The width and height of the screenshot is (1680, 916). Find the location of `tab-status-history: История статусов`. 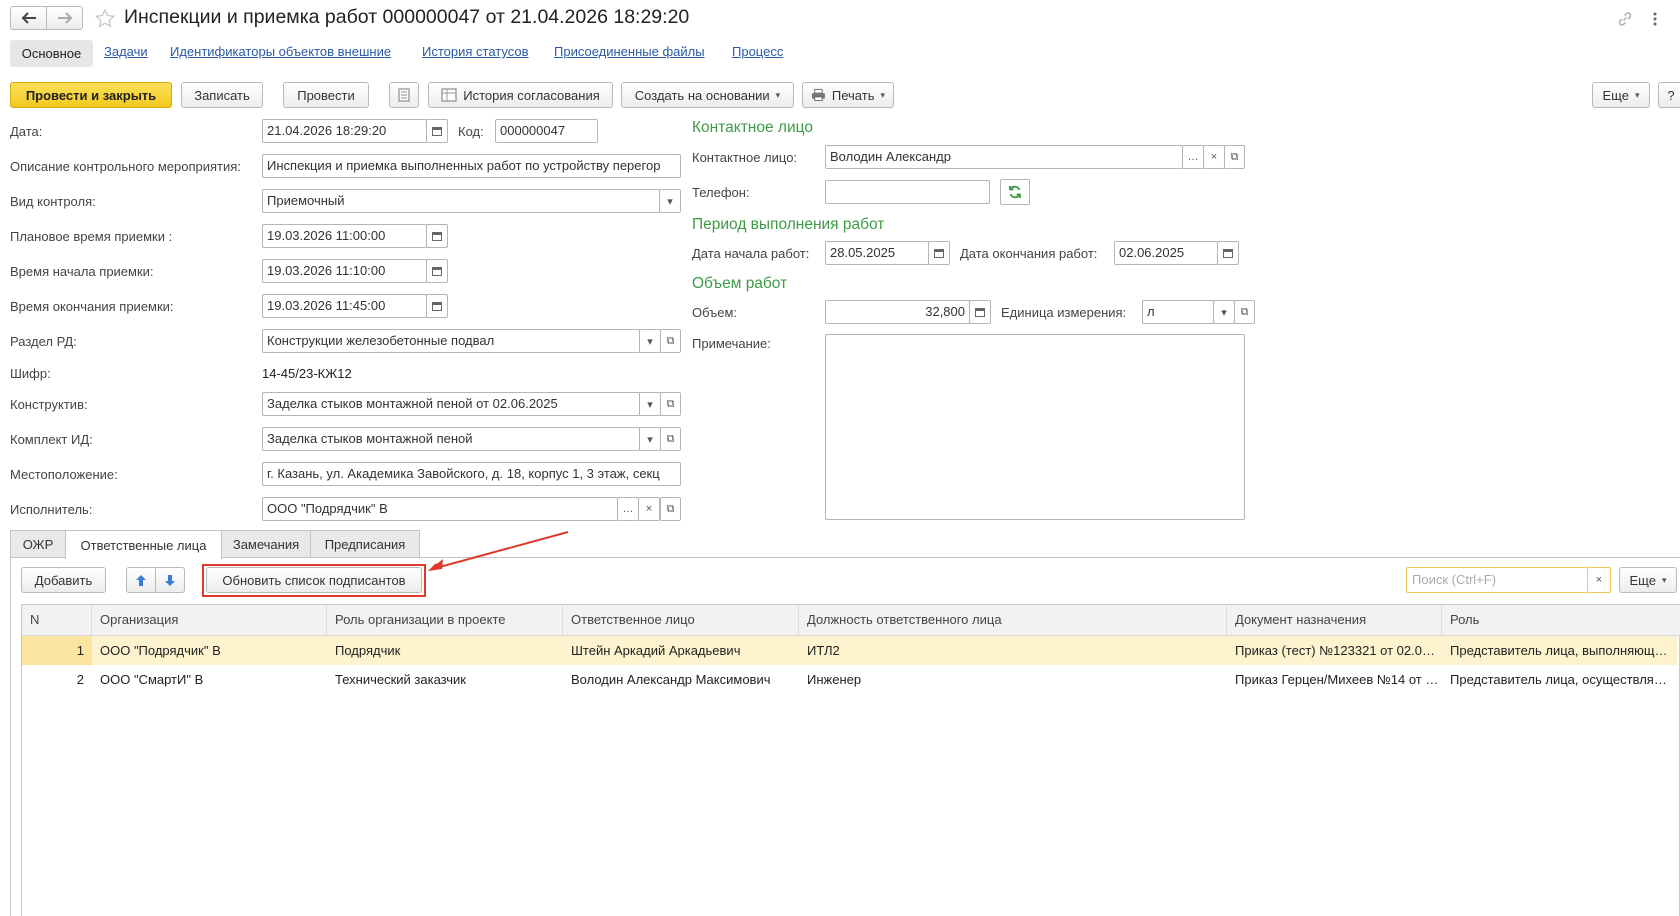

tab-status-history: История статусов is located at coordinates (475, 51).